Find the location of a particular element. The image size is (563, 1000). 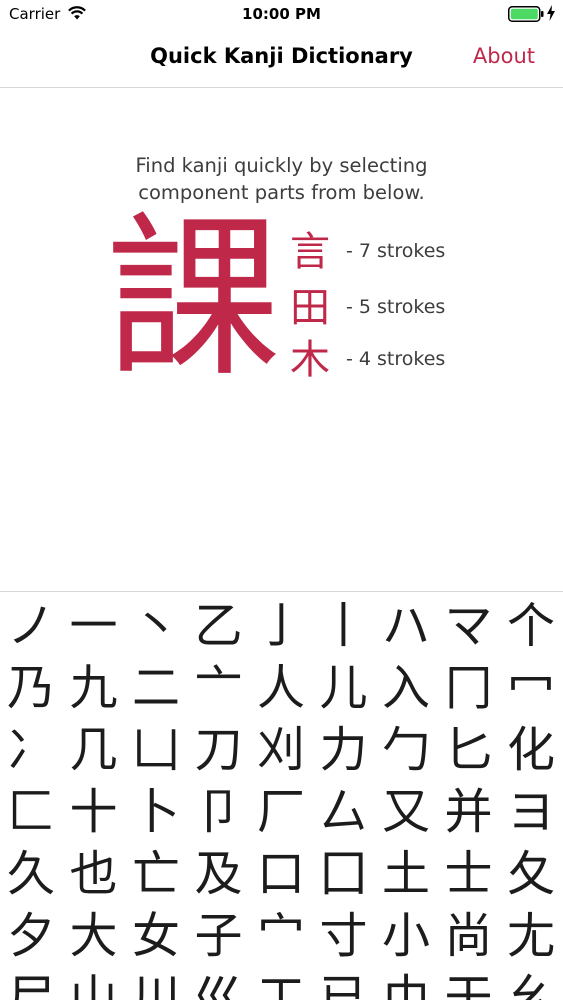

component-row: 言 - 7 strokes is located at coordinates (390, 255).